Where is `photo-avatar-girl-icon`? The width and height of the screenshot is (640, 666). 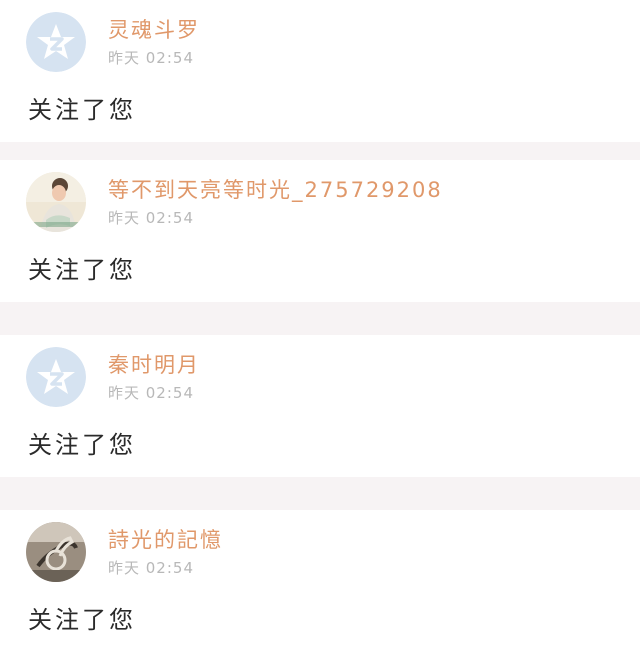
photo-avatar-girl-icon is located at coordinates (56, 202).